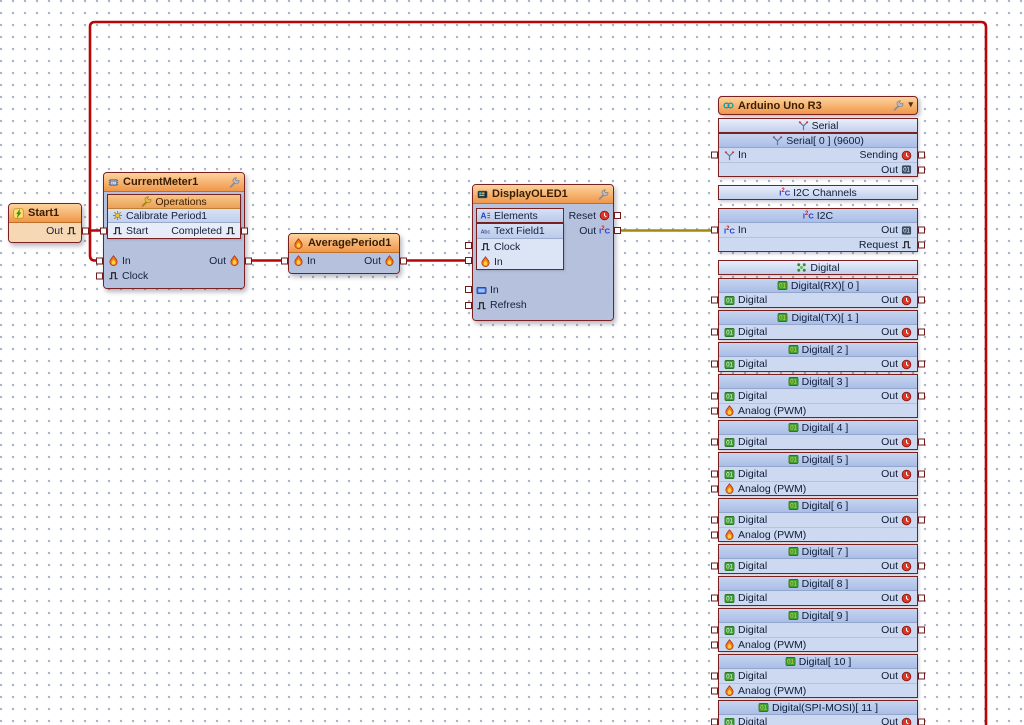 This screenshot has height=725, width=1024. I want to click on display-in-pin, so click(468, 289).